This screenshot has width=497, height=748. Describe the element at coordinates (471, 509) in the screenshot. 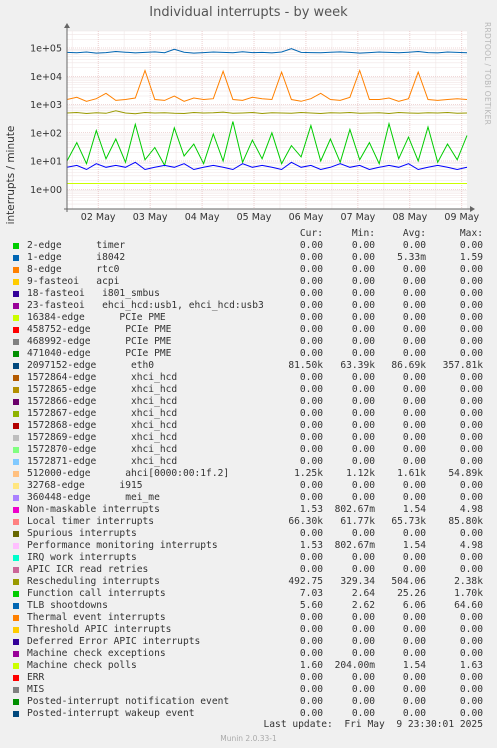

I see `legend-max-value: 4.98` at that location.